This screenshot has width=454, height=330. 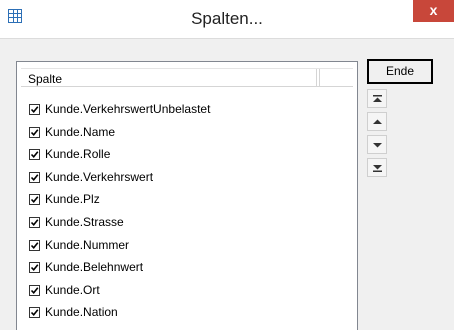 I want to click on move-down-button, so click(x=377, y=144).